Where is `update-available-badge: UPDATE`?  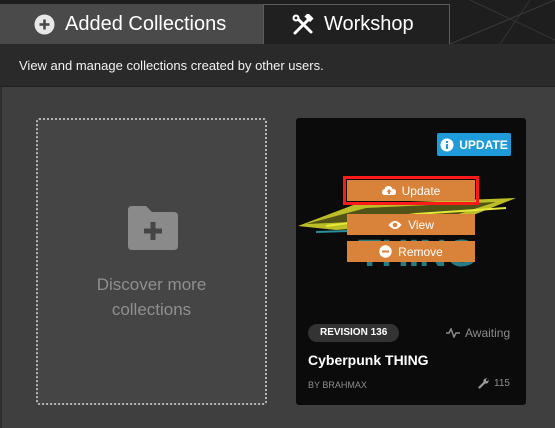 update-available-badge: UPDATE is located at coordinates (474, 144).